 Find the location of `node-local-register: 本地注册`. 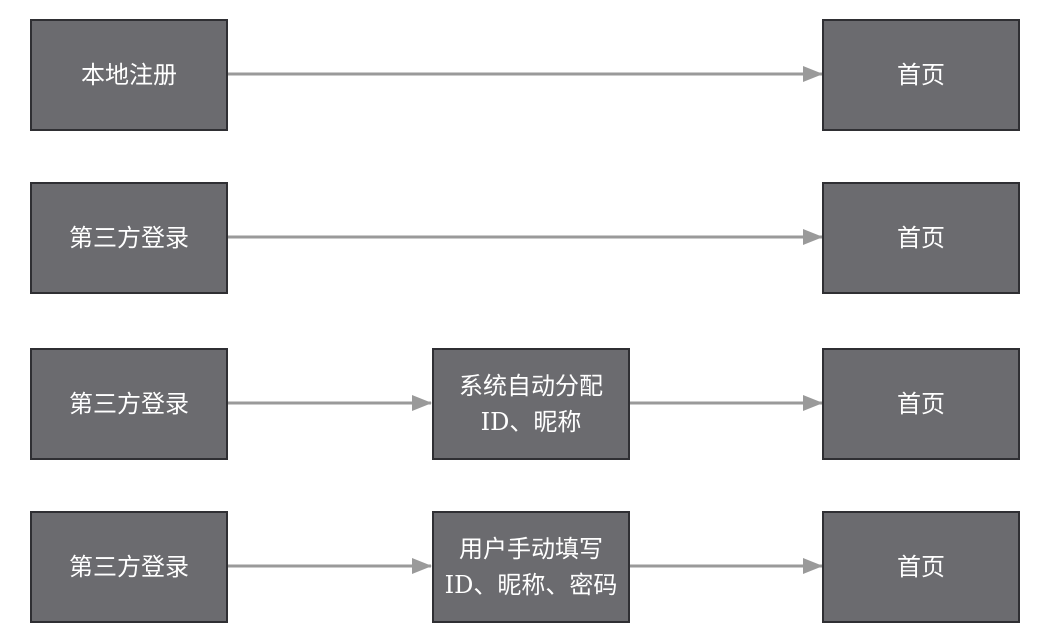

node-local-register: 本地注册 is located at coordinates (129, 75).